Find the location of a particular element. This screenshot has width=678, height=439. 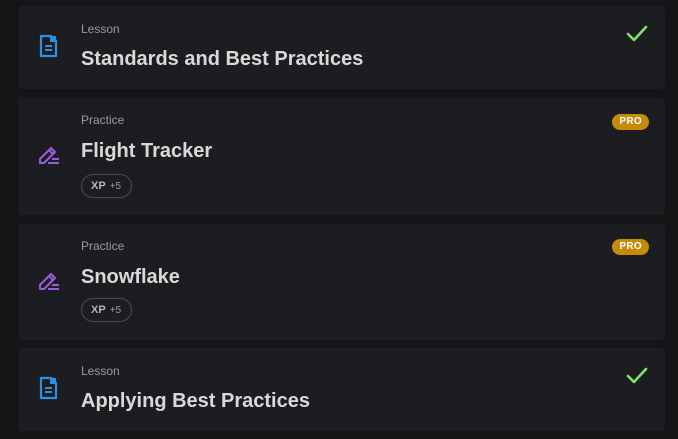

item-title: Snowflake is located at coordinates (130, 277).